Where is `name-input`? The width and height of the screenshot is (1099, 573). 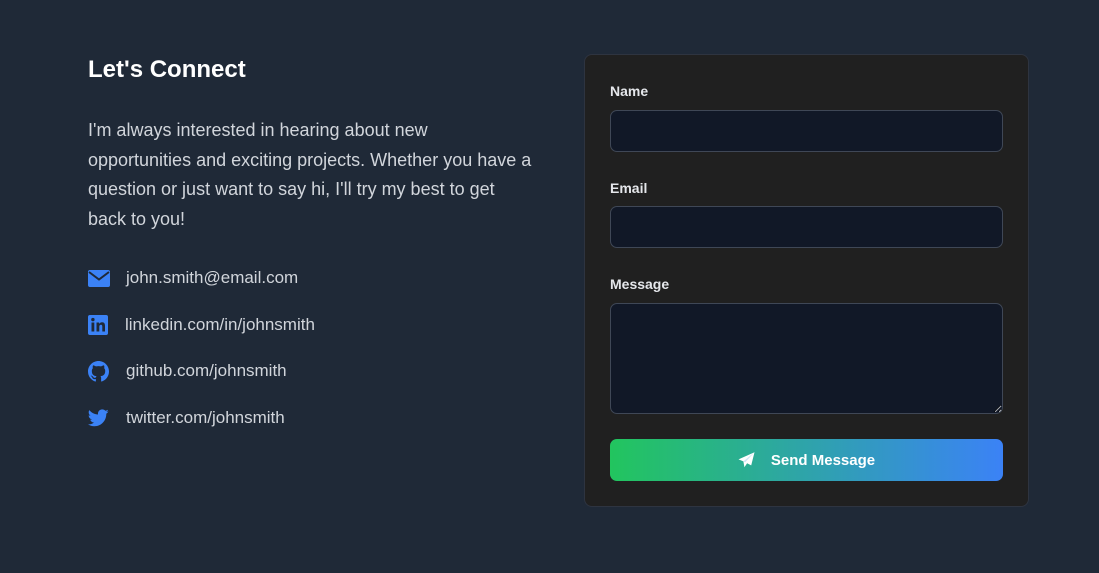 name-input is located at coordinates (806, 131).